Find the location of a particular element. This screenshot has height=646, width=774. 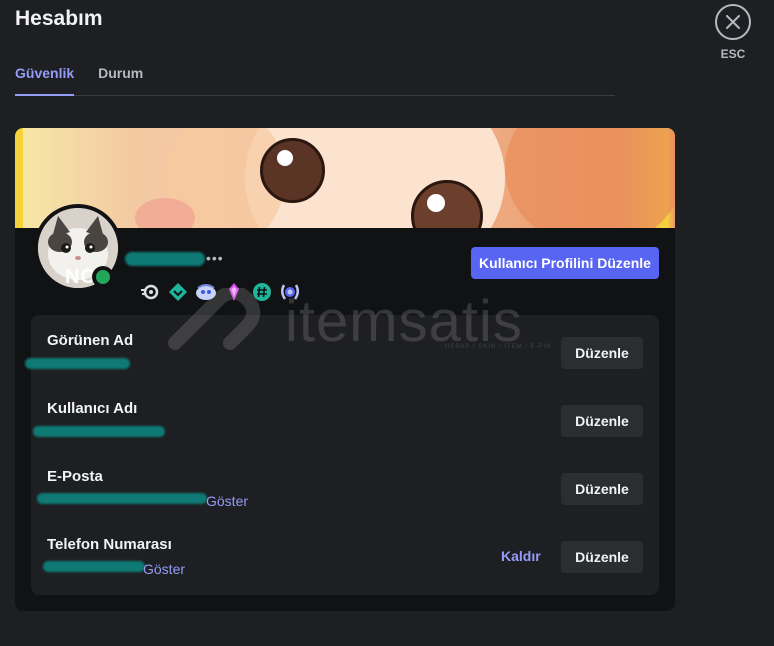

edit-phone-button: Düzenle is located at coordinates (602, 557).